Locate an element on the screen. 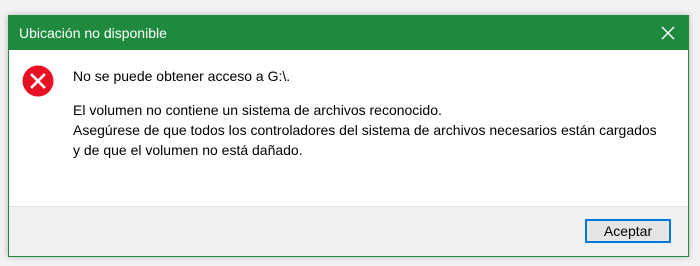  title-bar: Ubicación no disponible is located at coordinates (348, 33).